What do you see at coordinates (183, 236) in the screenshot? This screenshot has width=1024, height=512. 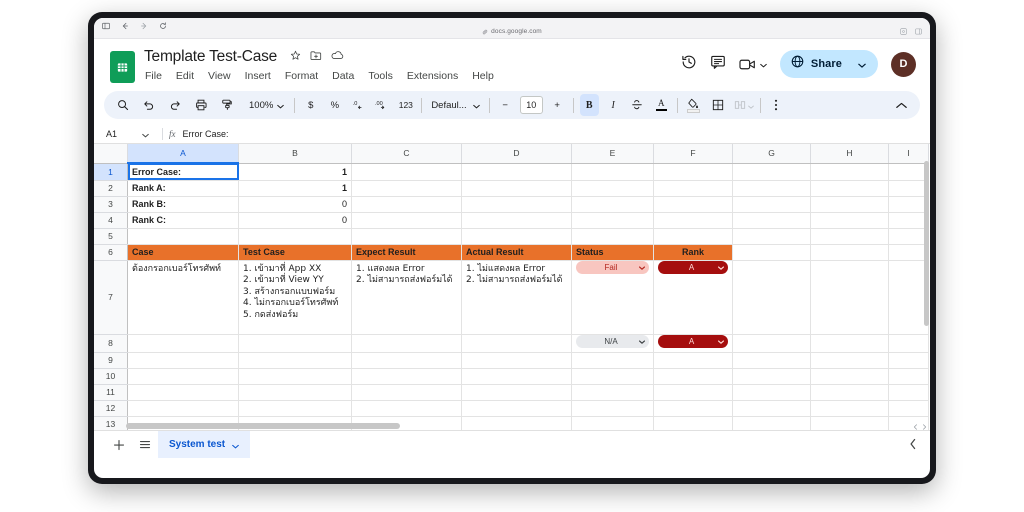 I see `cell-a5` at bounding box center [183, 236].